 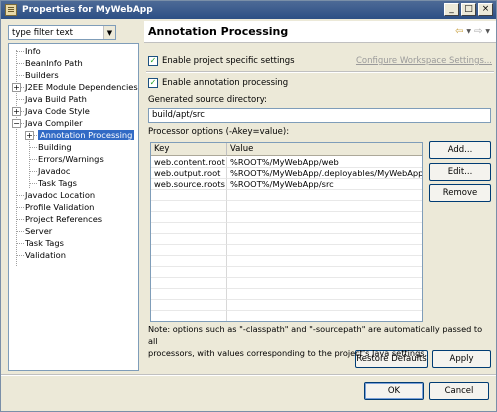 I want to click on filter-combo: type filter text ▼, so click(x=62, y=32).